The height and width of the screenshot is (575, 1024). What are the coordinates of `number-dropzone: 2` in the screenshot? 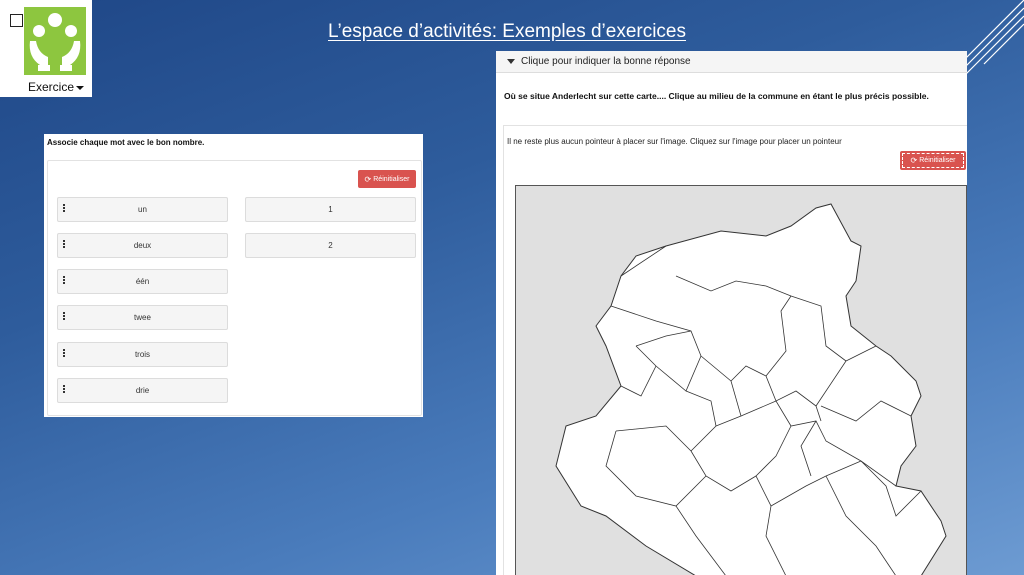 It's located at (330, 245).